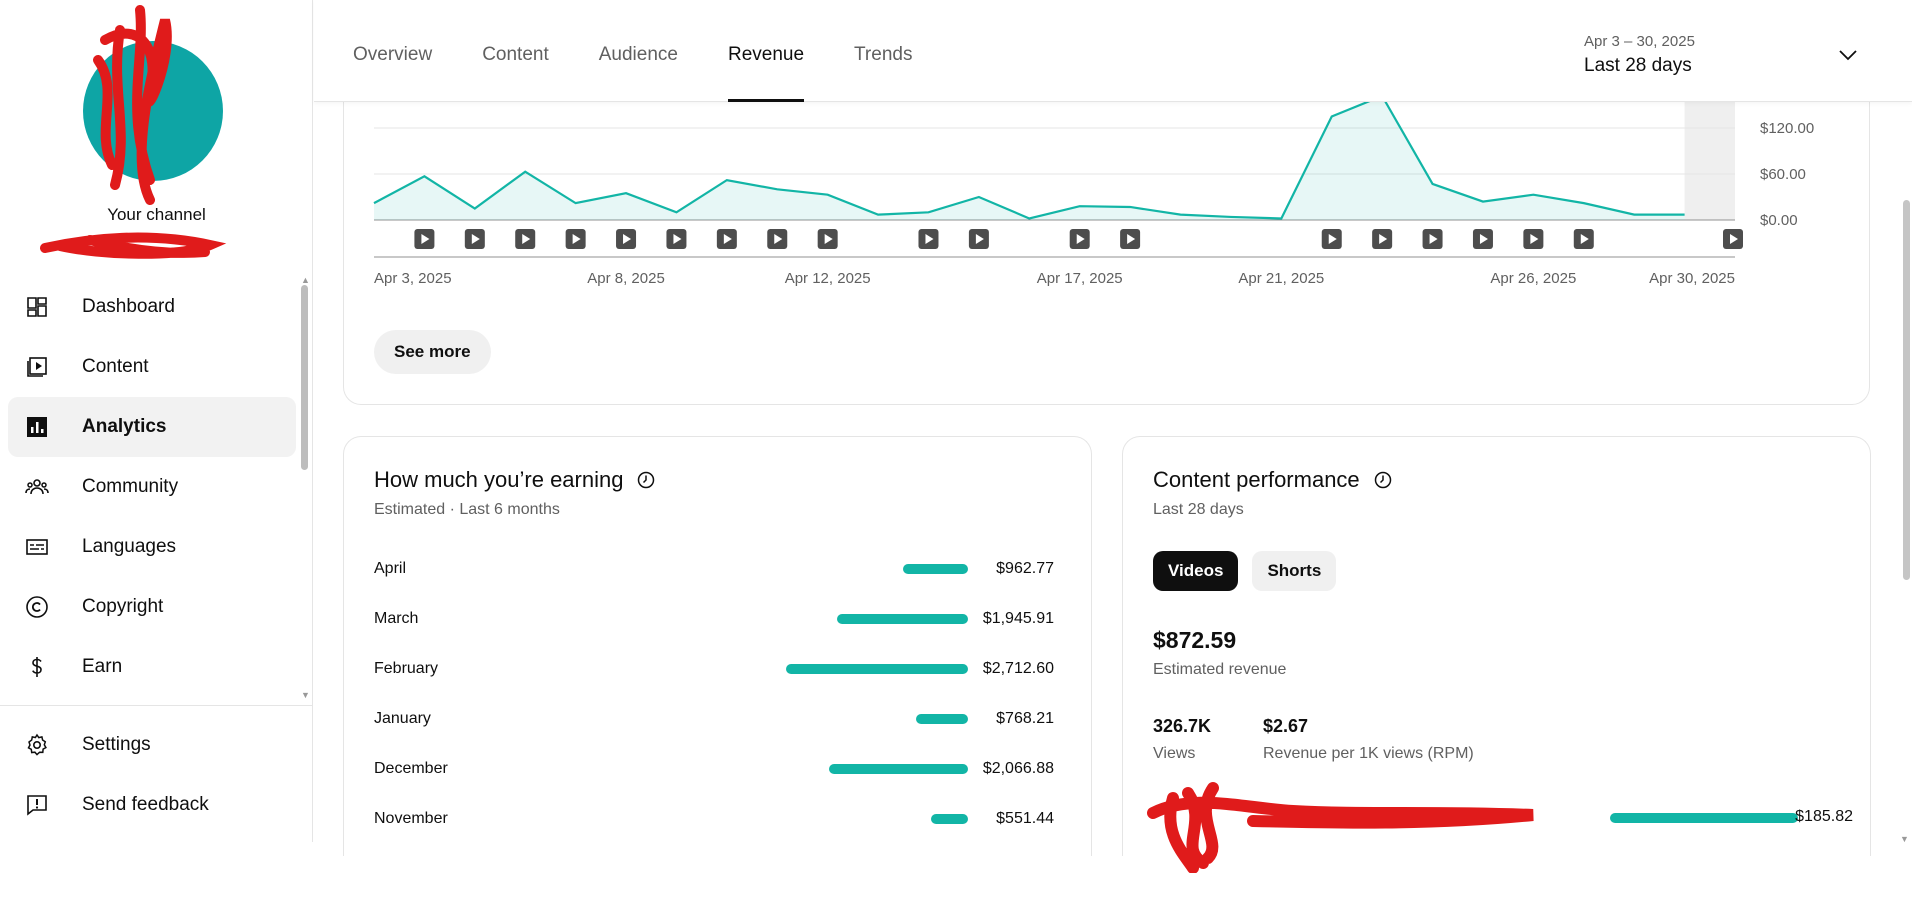 The height and width of the screenshot is (898, 1912). What do you see at coordinates (1195, 640) in the screenshot?
I see `estimated-revenue-value: $872.59` at bounding box center [1195, 640].